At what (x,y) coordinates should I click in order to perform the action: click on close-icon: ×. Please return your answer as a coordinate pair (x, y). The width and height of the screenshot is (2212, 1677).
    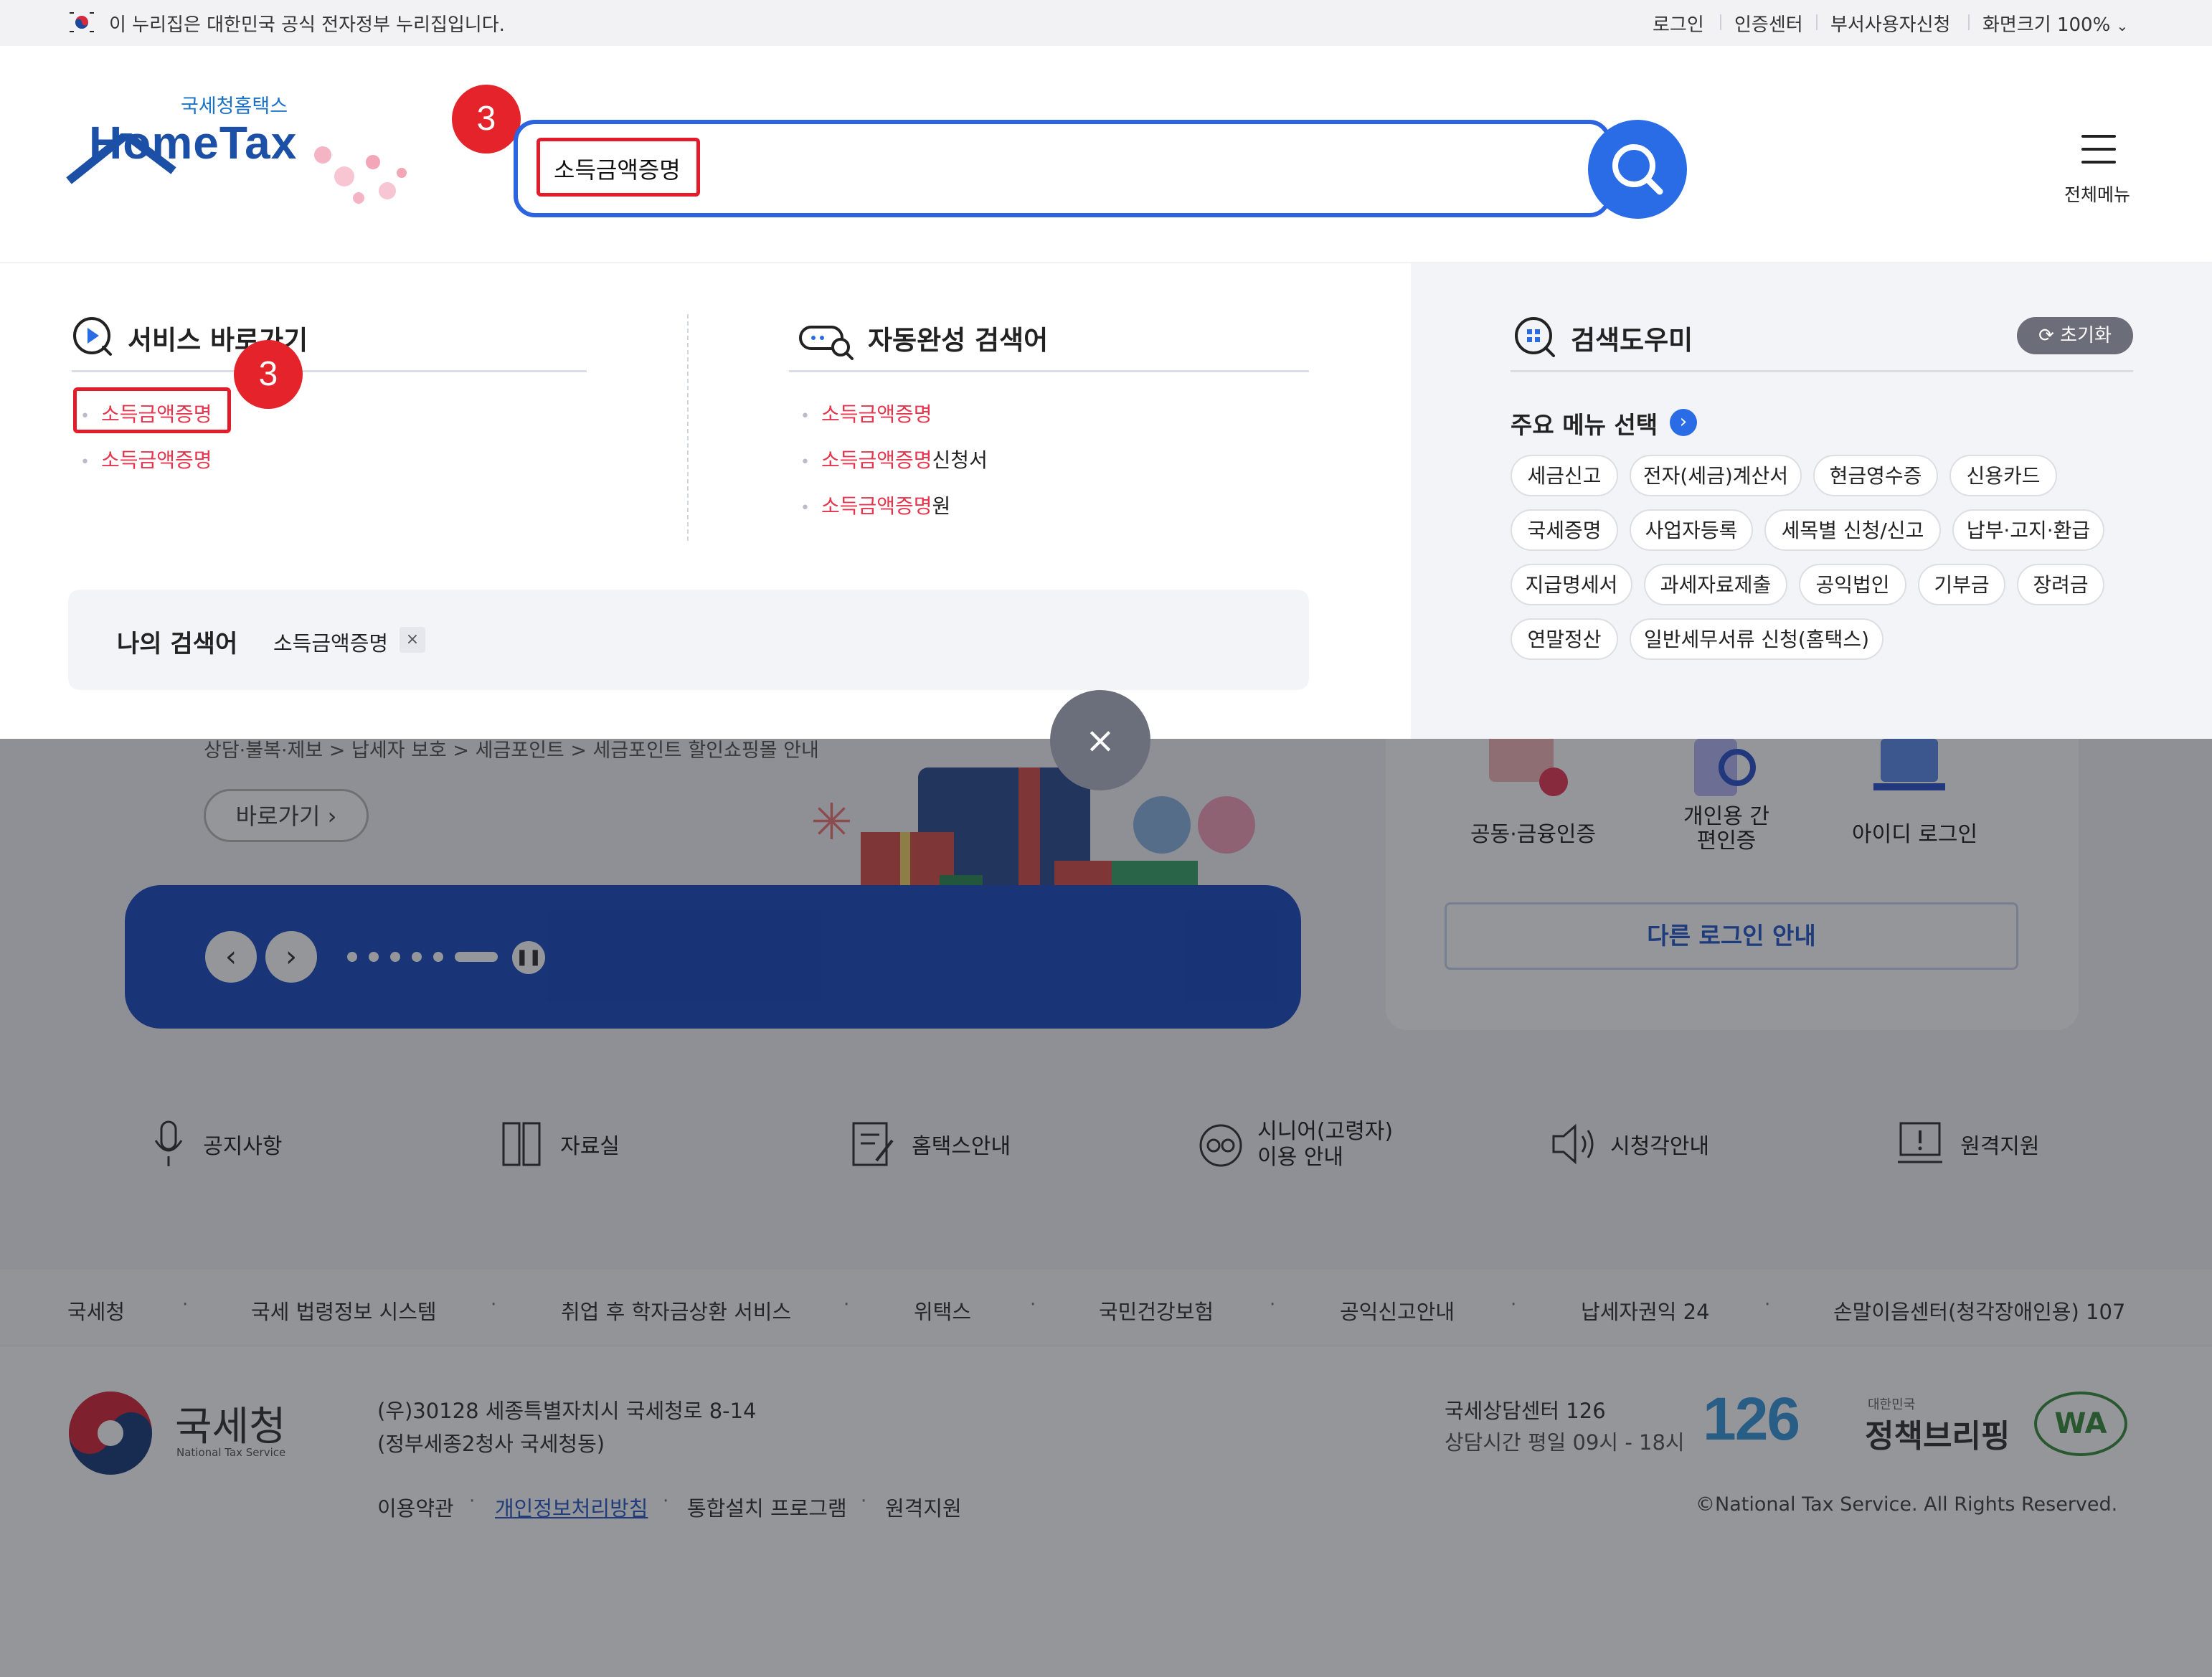
    Looking at the image, I should click on (1100, 740).